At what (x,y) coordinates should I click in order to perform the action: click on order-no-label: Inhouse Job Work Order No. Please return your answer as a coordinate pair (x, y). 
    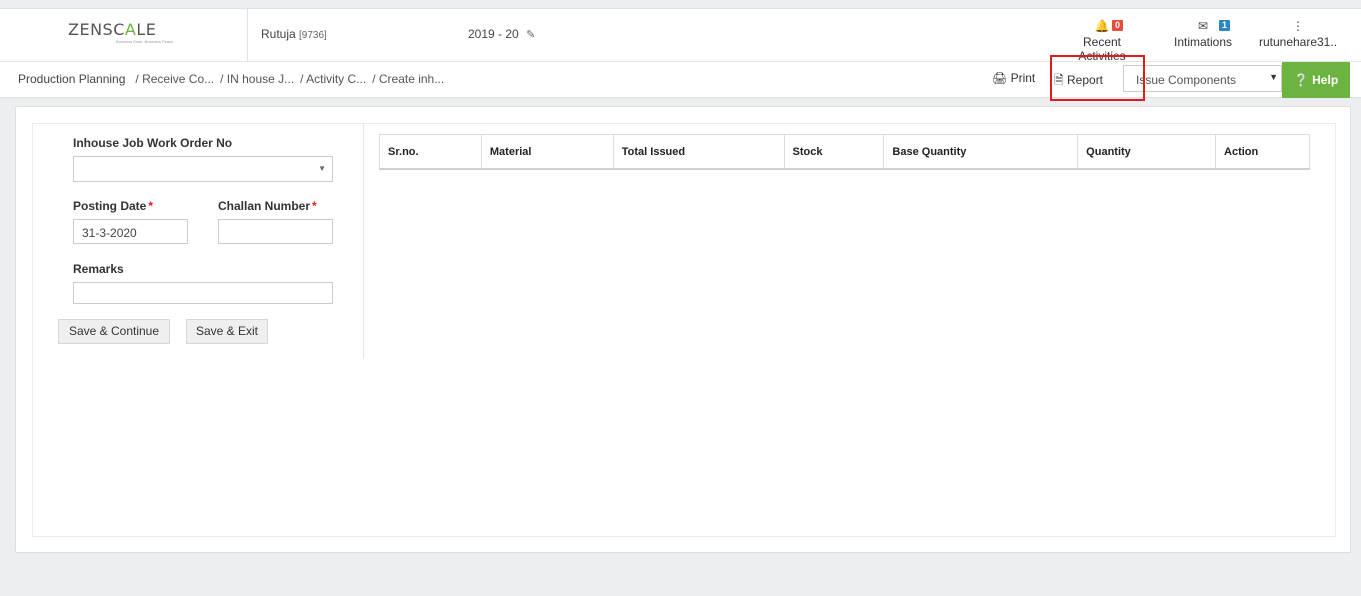
    Looking at the image, I should click on (153, 143).